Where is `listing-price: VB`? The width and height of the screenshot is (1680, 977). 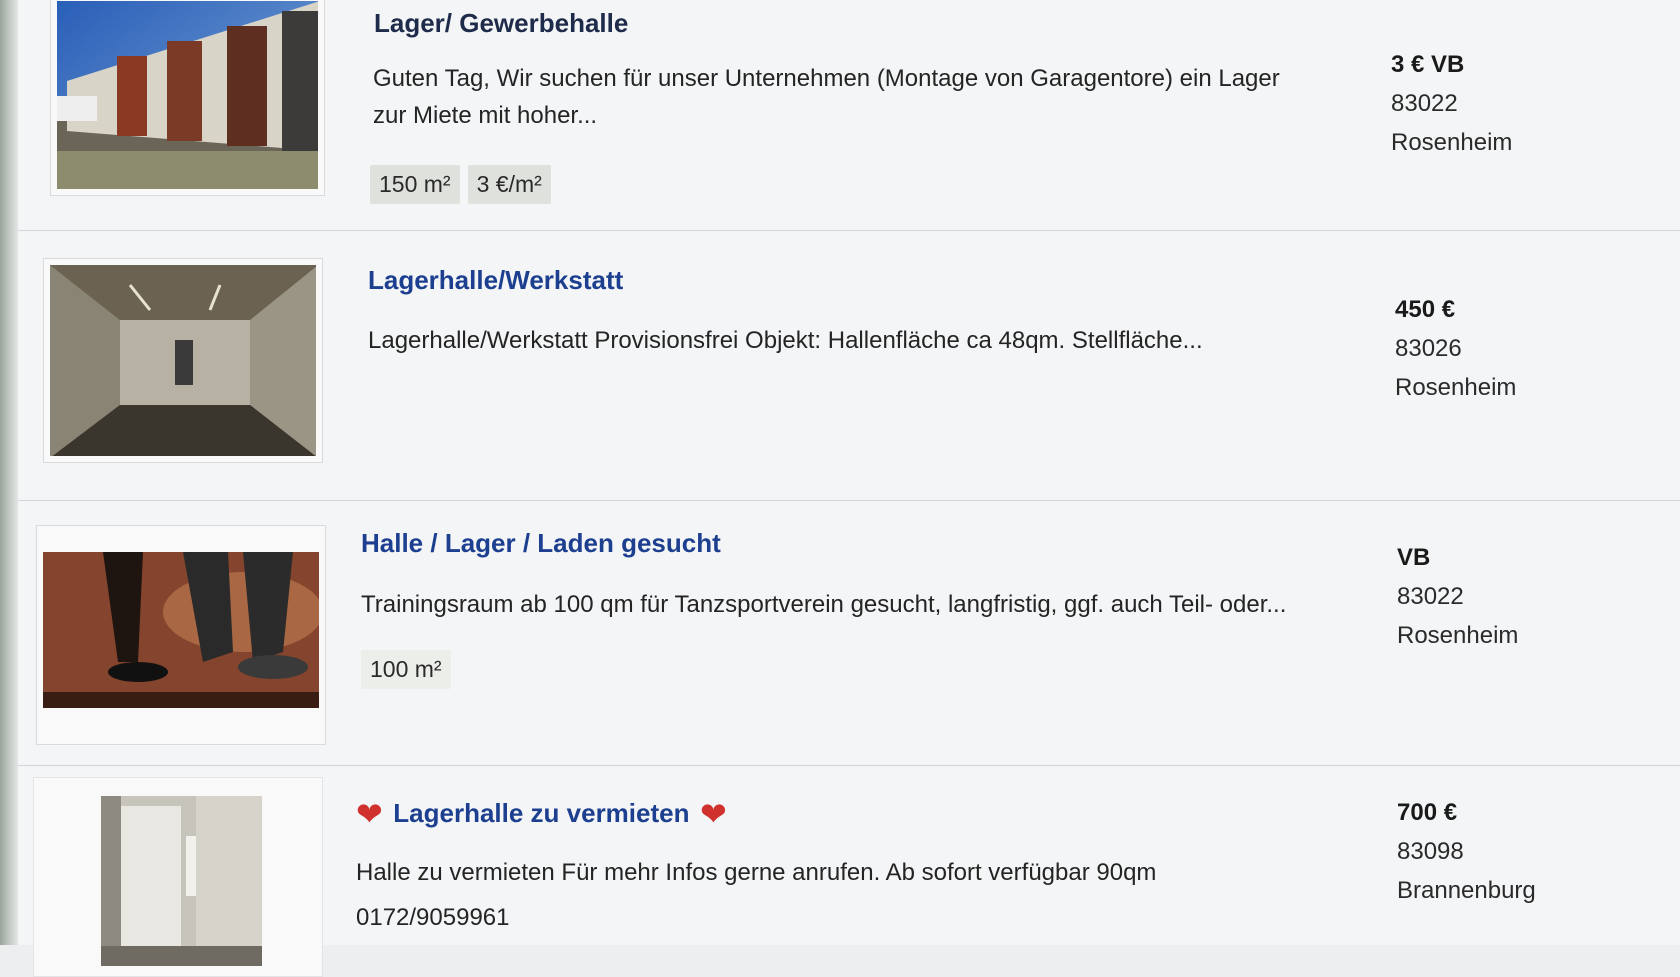 listing-price: VB is located at coordinates (1414, 557).